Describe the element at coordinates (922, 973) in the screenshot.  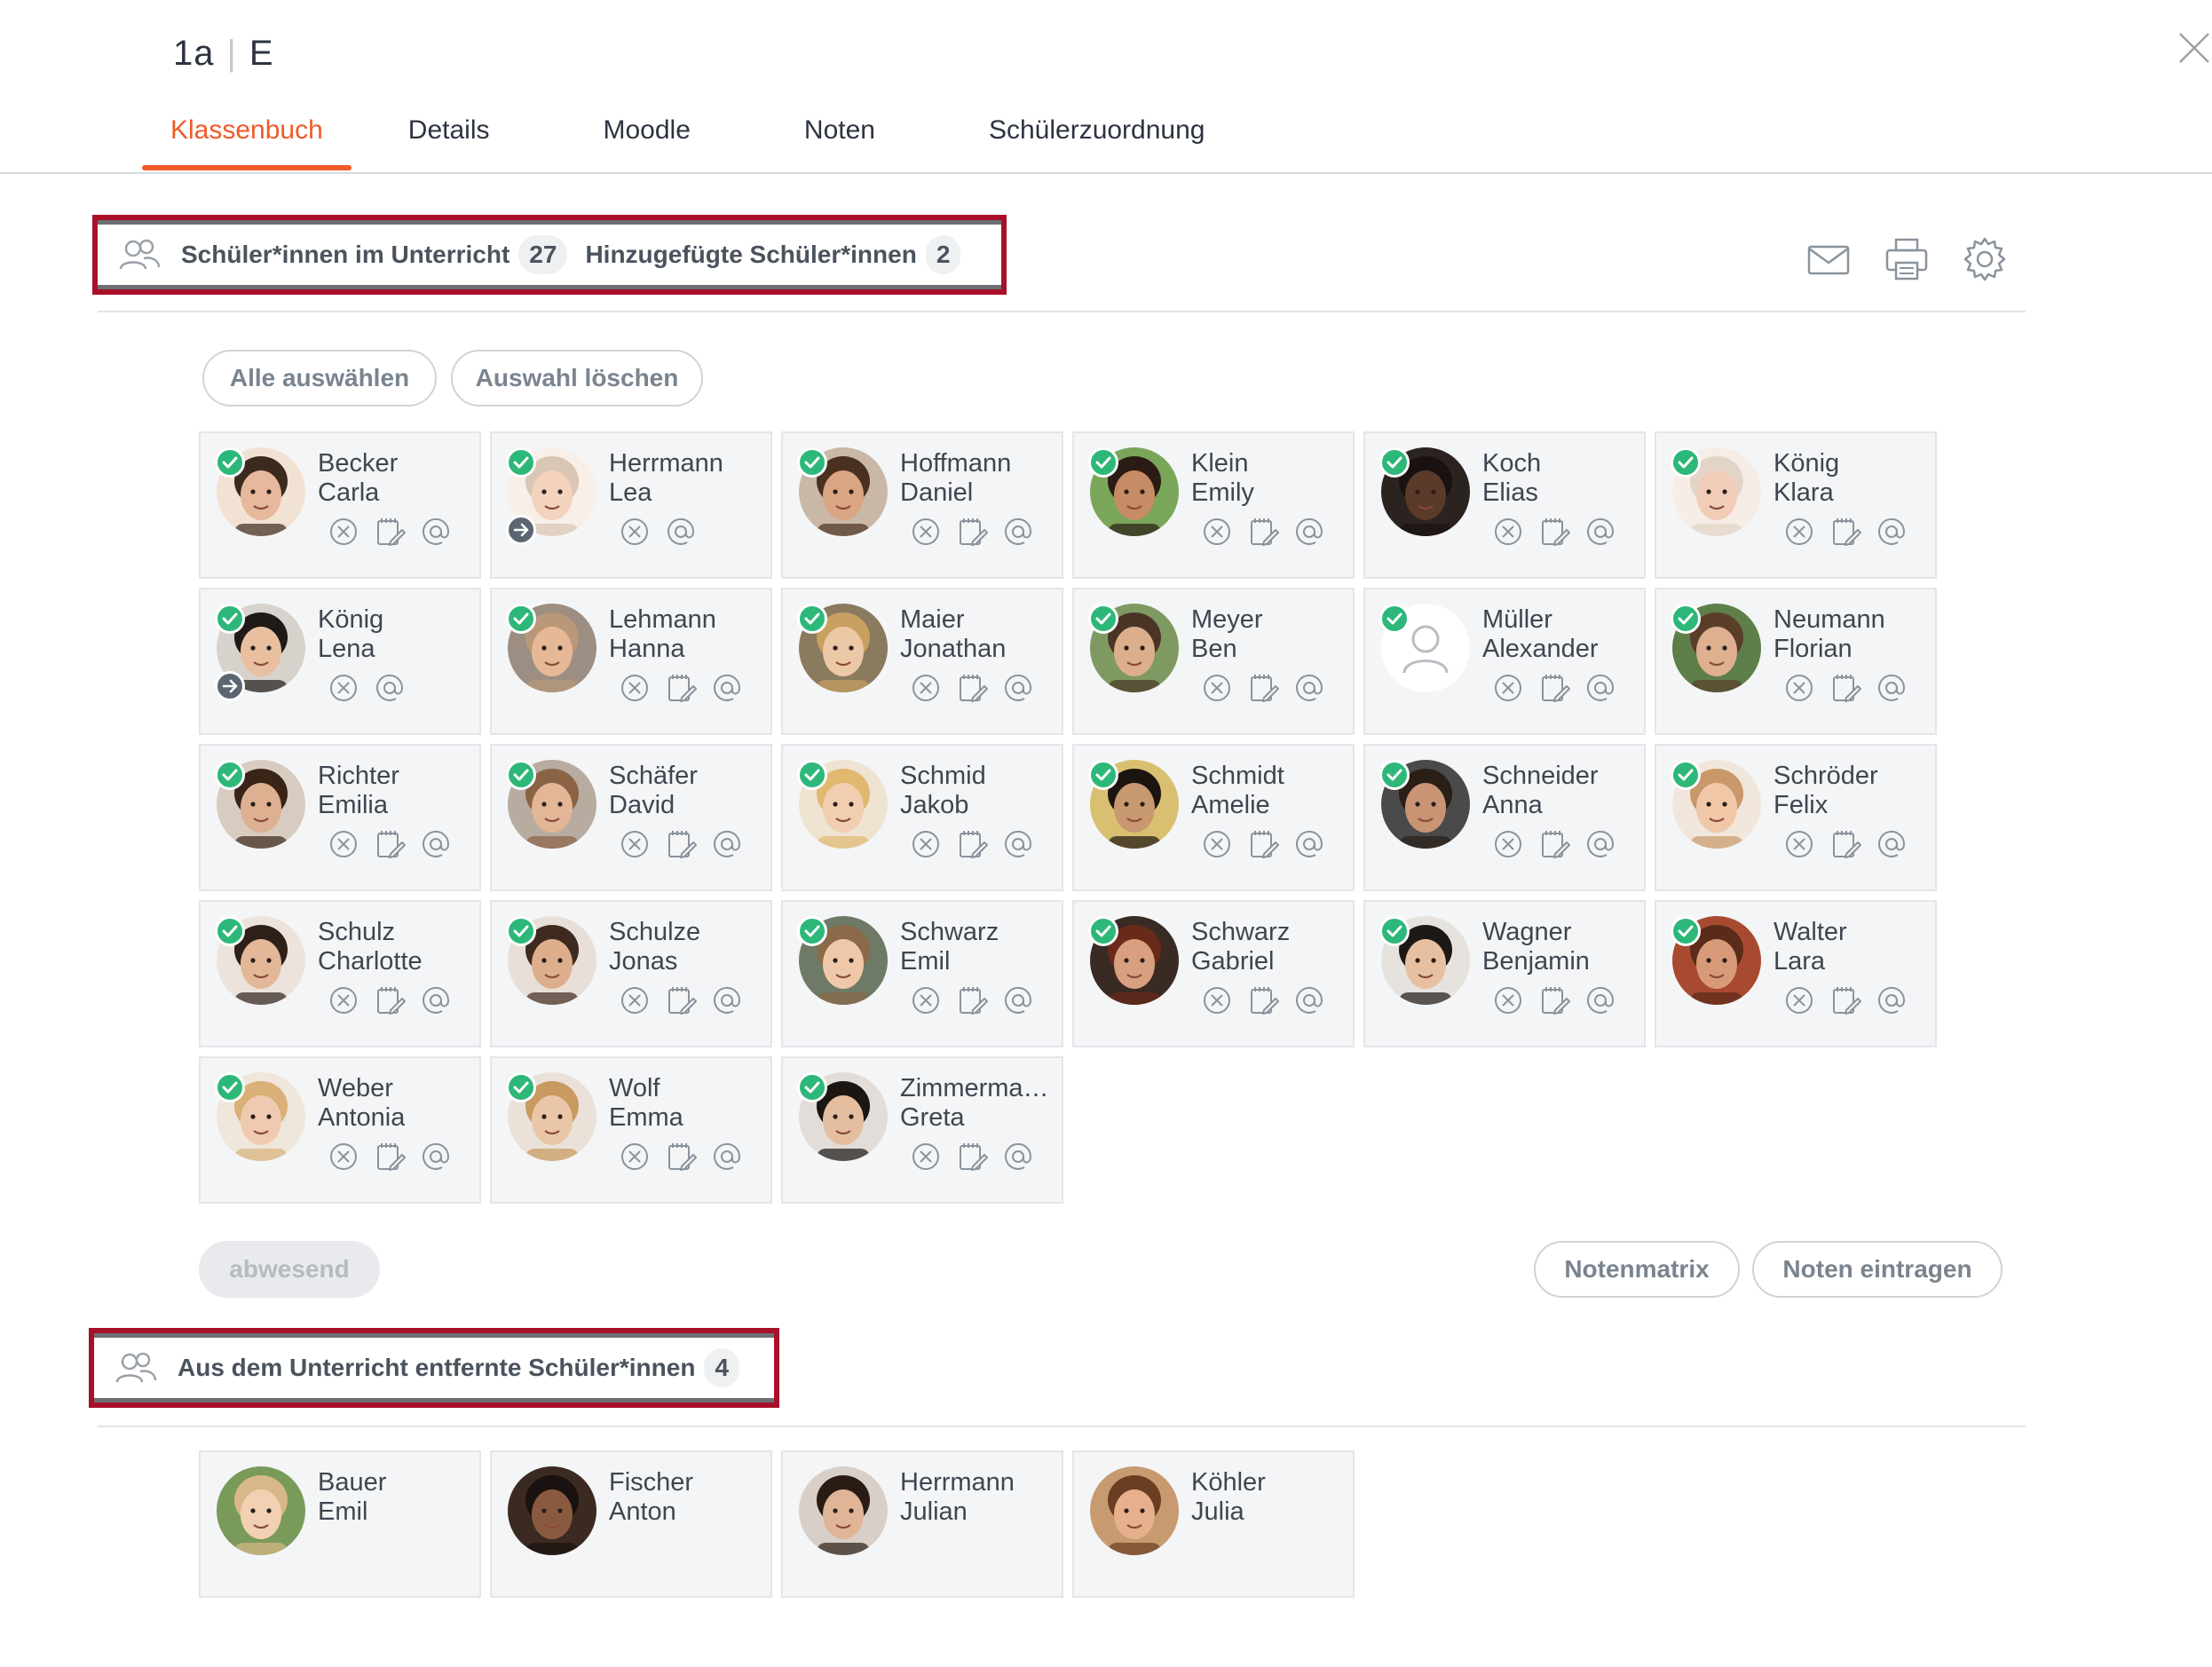
I see `student-card: Schwarz Emil` at that location.